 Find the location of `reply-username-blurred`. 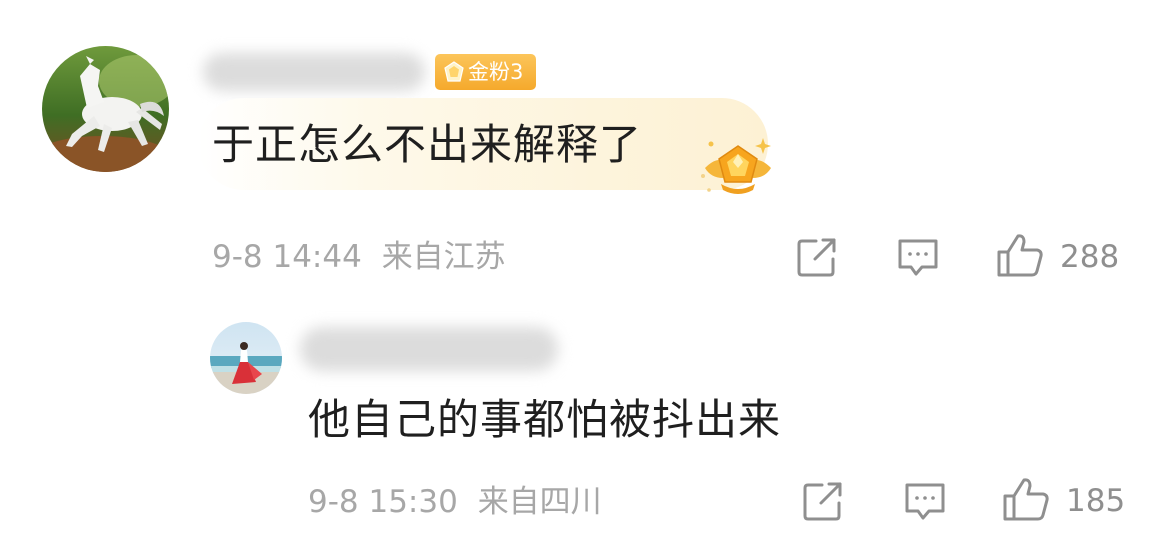

reply-username-blurred is located at coordinates (429, 349).